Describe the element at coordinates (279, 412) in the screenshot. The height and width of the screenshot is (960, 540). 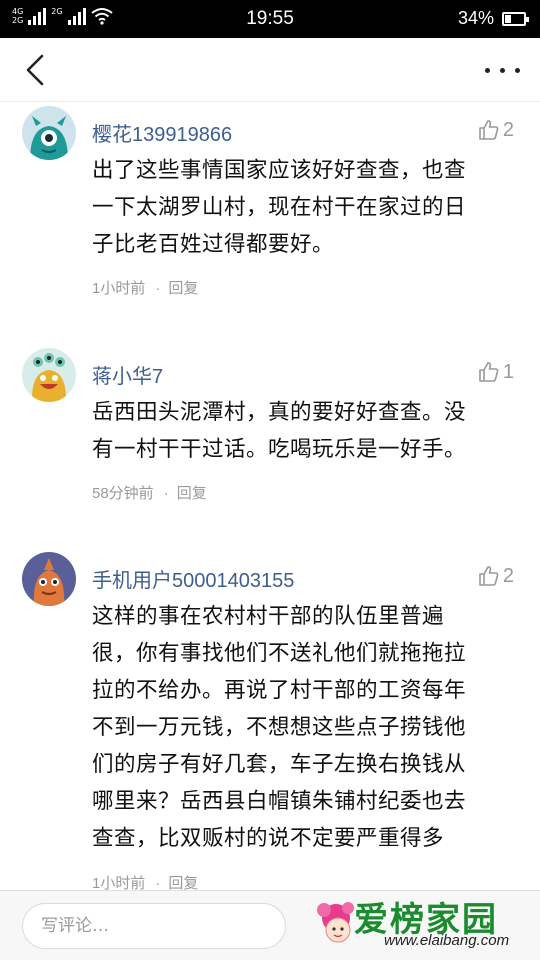
I see `comment-line: 岳西田头泥潭村，真的要好好查查。没` at that location.